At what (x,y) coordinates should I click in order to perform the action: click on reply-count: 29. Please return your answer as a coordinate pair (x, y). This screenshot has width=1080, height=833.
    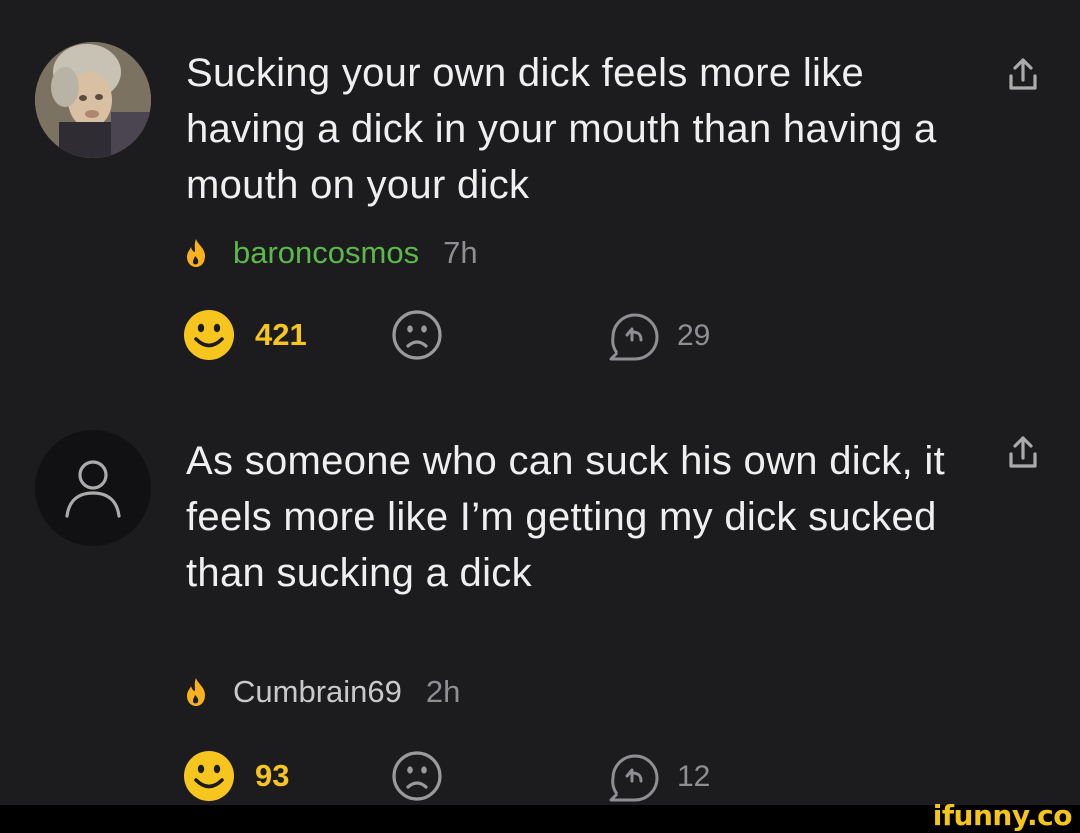
    Looking at the image, I should click on (694, 335).